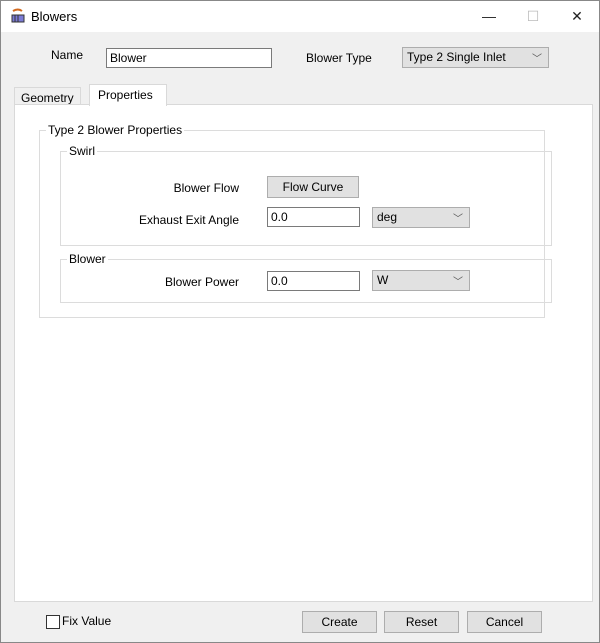  I want to click on group-title: Type 2 Blower Properties, so click(115, 130).